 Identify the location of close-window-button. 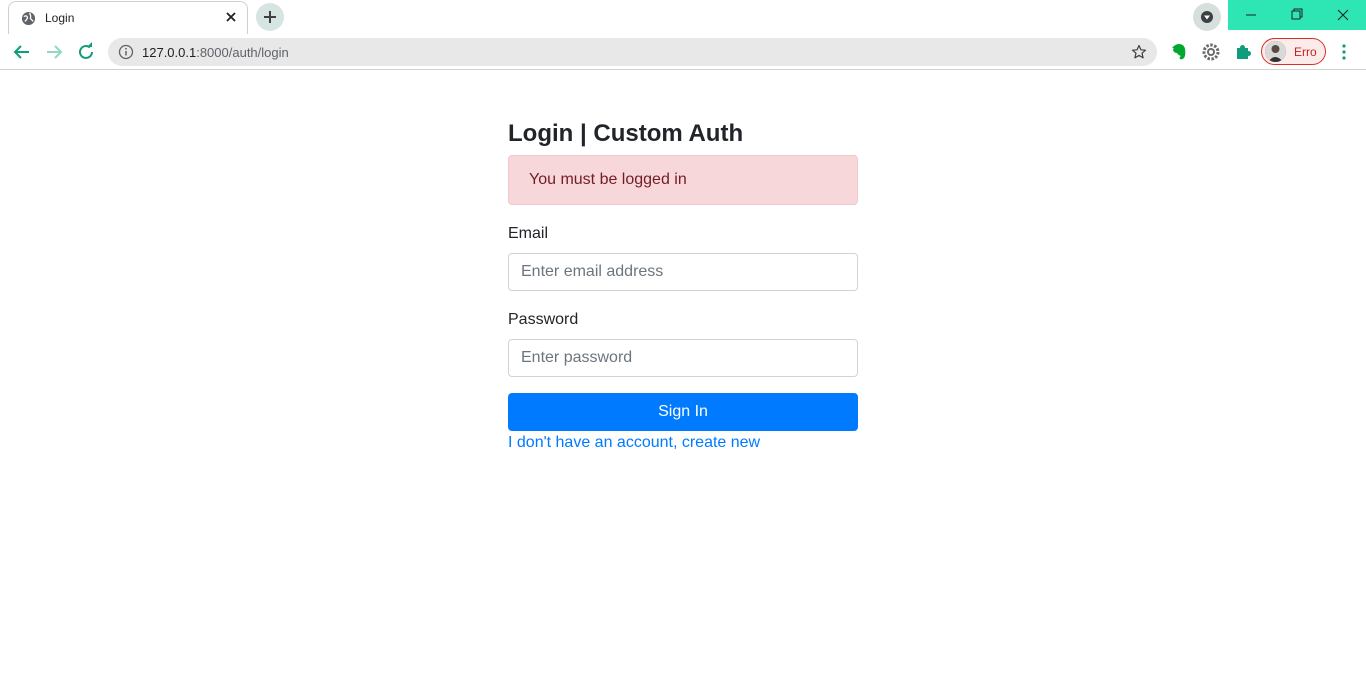
(1343, 15).